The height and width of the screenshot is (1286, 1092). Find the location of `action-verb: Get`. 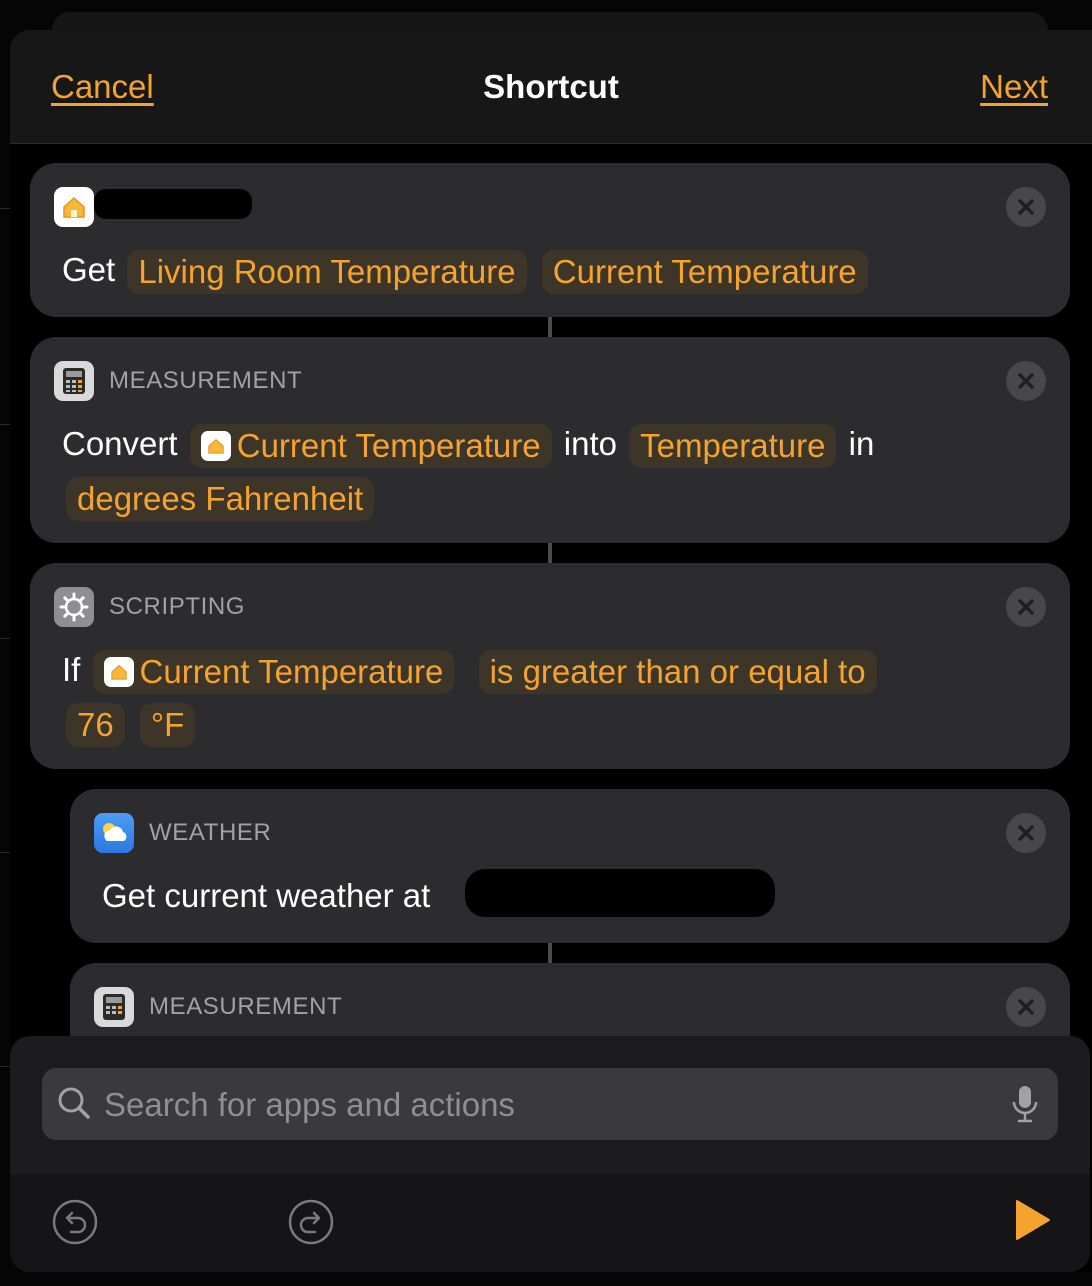

action-verb: Get is located at coordinates (89, 269).